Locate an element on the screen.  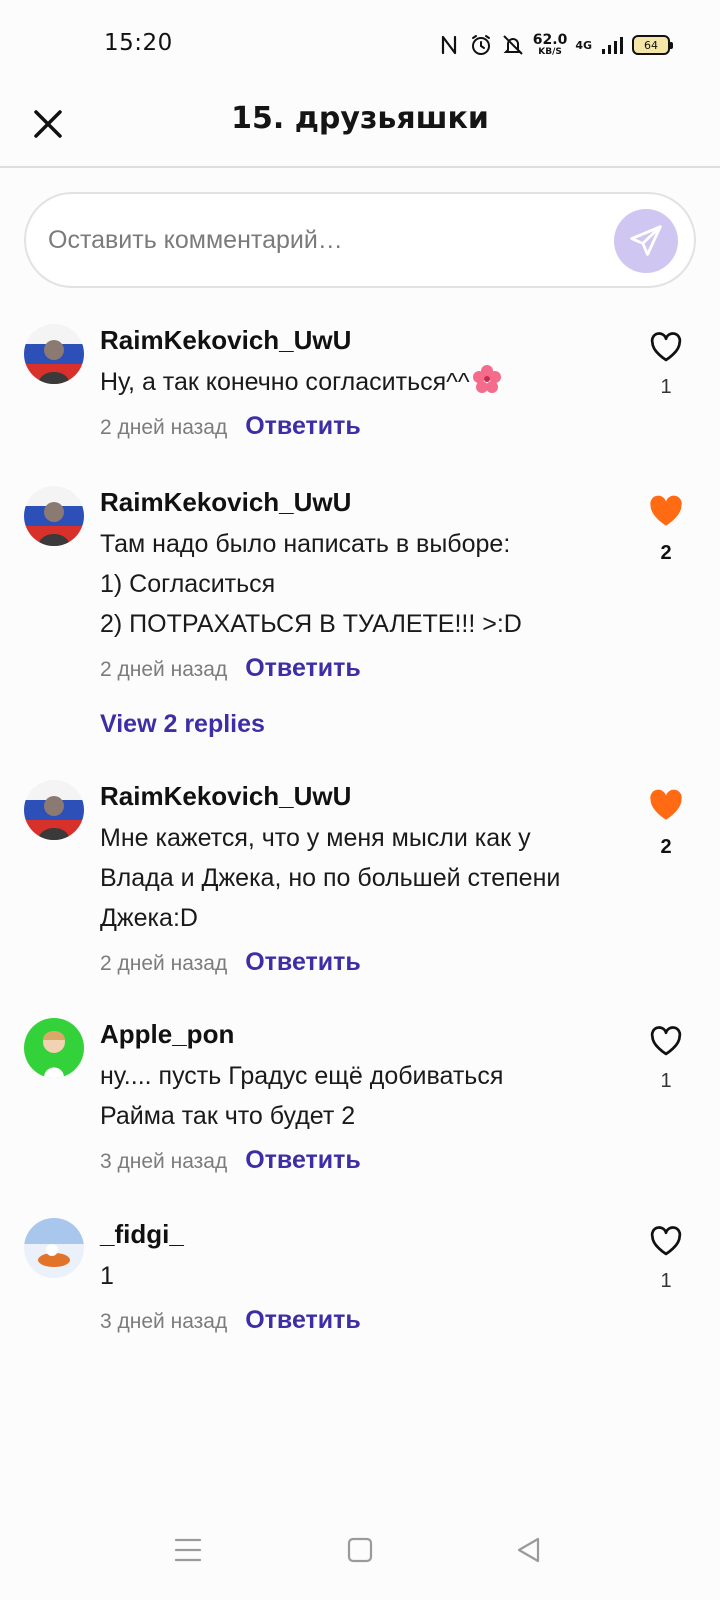
nfc-icon is located at coordinates (448, 45).